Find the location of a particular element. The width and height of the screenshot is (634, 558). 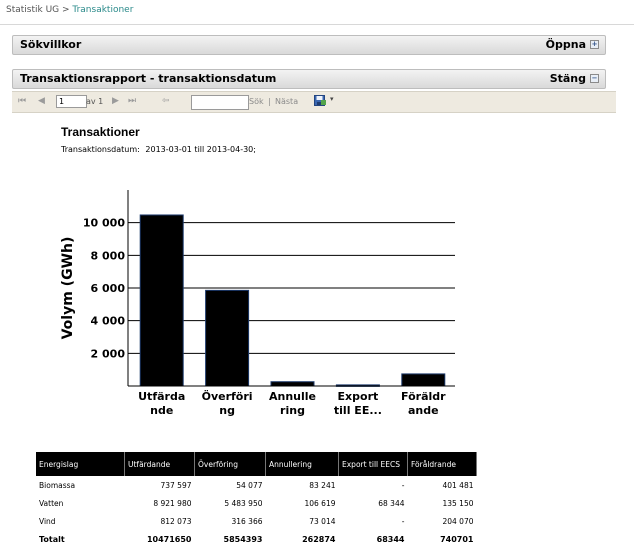

next-page-icon: ▶ is located at coordinates (115, 101).